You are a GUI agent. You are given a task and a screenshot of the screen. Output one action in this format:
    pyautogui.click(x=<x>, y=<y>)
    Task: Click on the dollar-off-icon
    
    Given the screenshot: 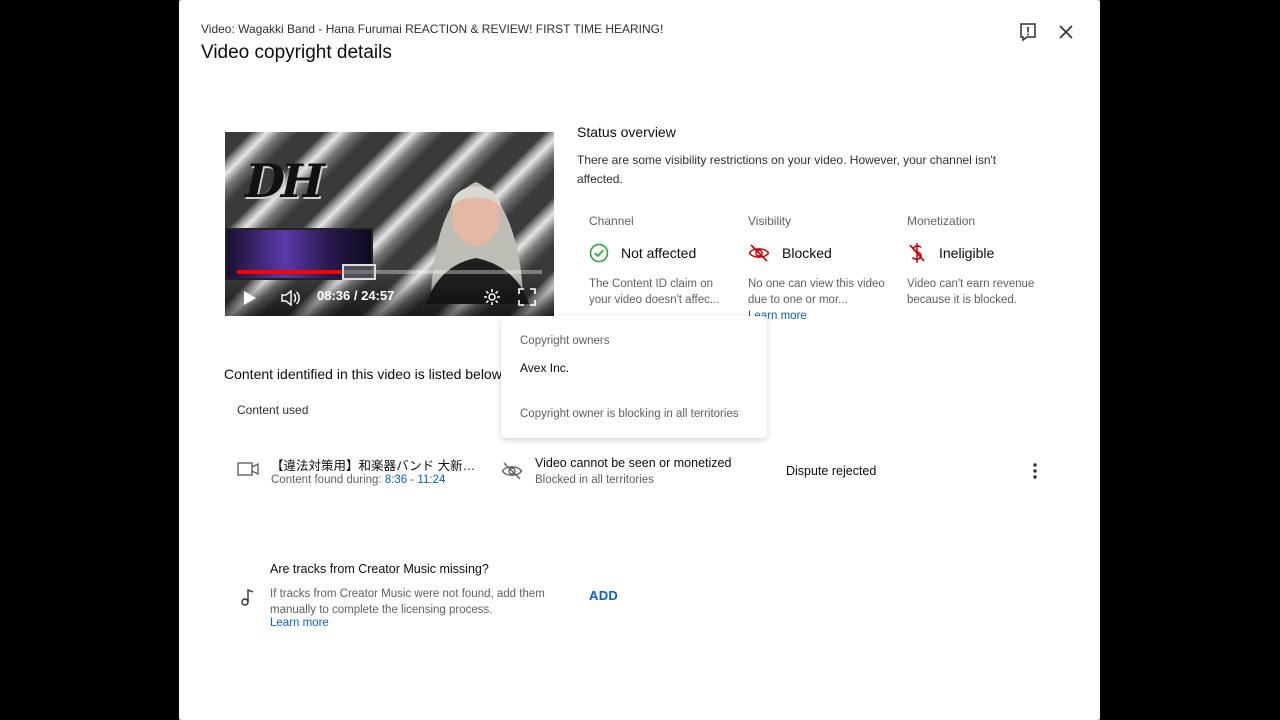 What is the action you would take?
    pyautogui.click(x=917, y=253)
    